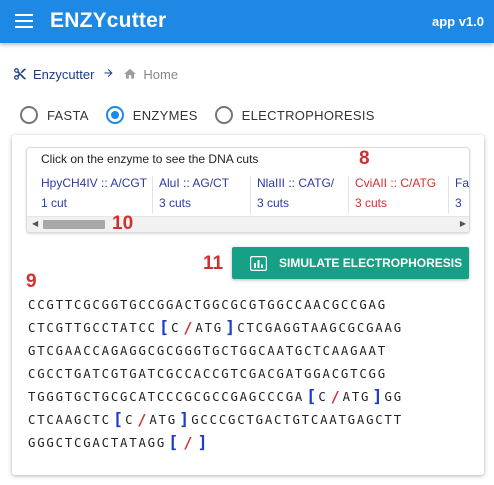  What do you see at coordinates (97, 442) in the screenshot?
I see `sequence-fragment: GGGCTCGACTATAGG` at bounding box center [97, 442].